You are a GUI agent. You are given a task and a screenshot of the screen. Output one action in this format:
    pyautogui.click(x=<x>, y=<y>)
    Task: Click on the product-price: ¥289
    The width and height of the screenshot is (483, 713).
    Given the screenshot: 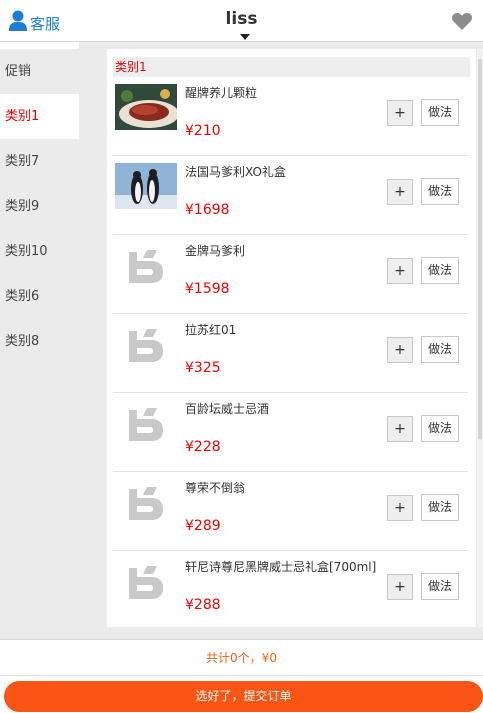 What is the action you would take?
    pyautogui.click(x=203, y=526)
    